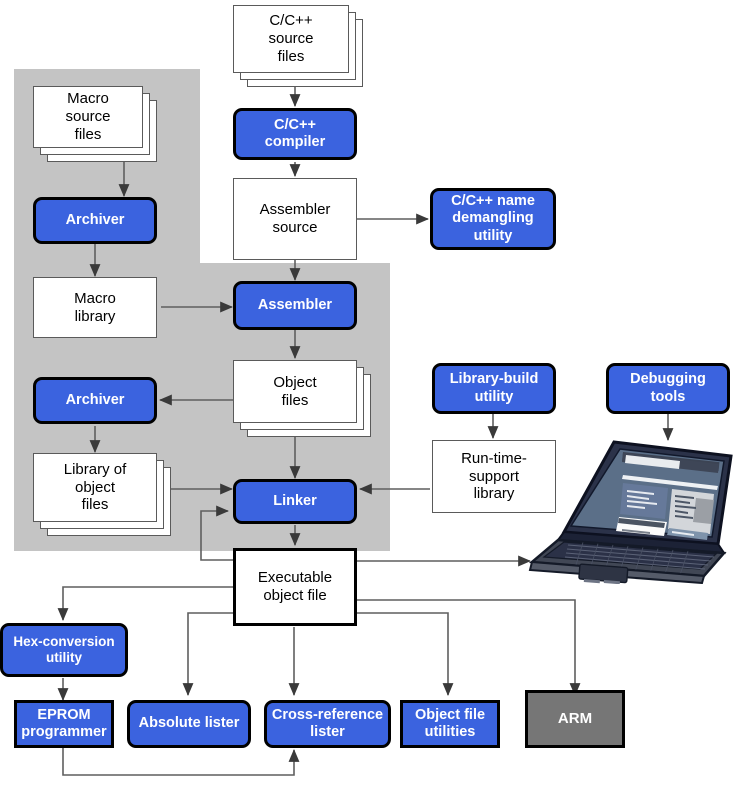 This screenshot has height=788, width=735. I want to click on object-files-stack: Object files, so click(302, 398).